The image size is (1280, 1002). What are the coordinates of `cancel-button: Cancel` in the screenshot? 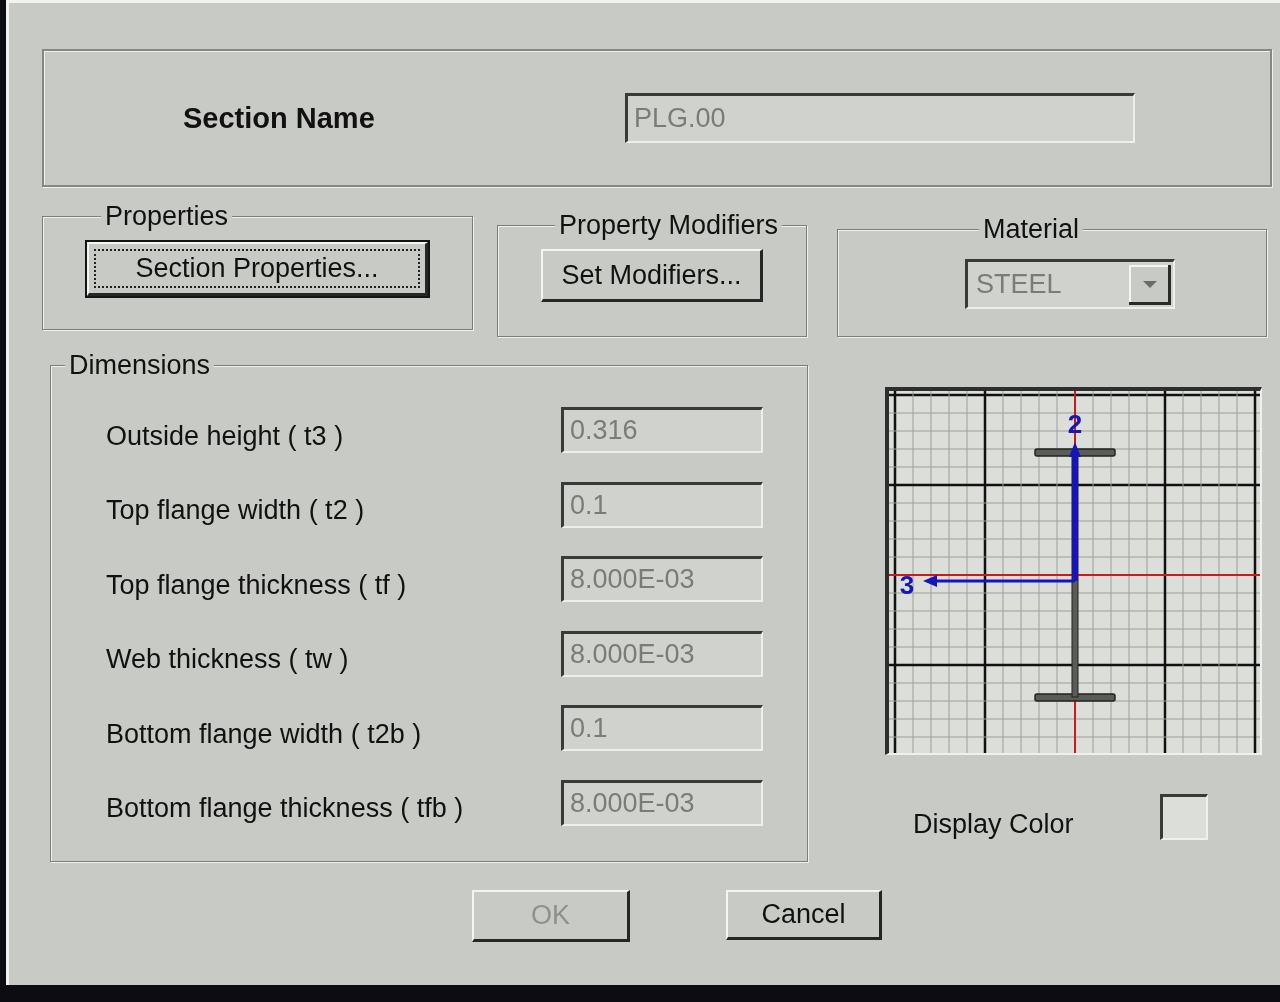 It's located at (804, 915).